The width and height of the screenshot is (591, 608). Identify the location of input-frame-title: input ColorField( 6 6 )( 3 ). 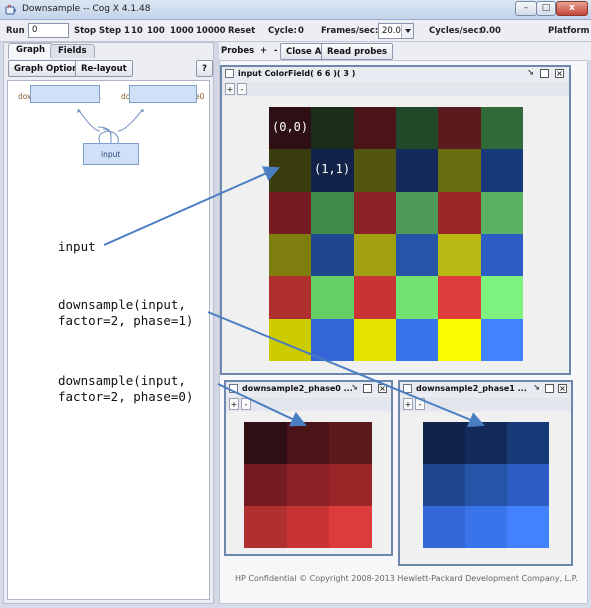
(297, 73).